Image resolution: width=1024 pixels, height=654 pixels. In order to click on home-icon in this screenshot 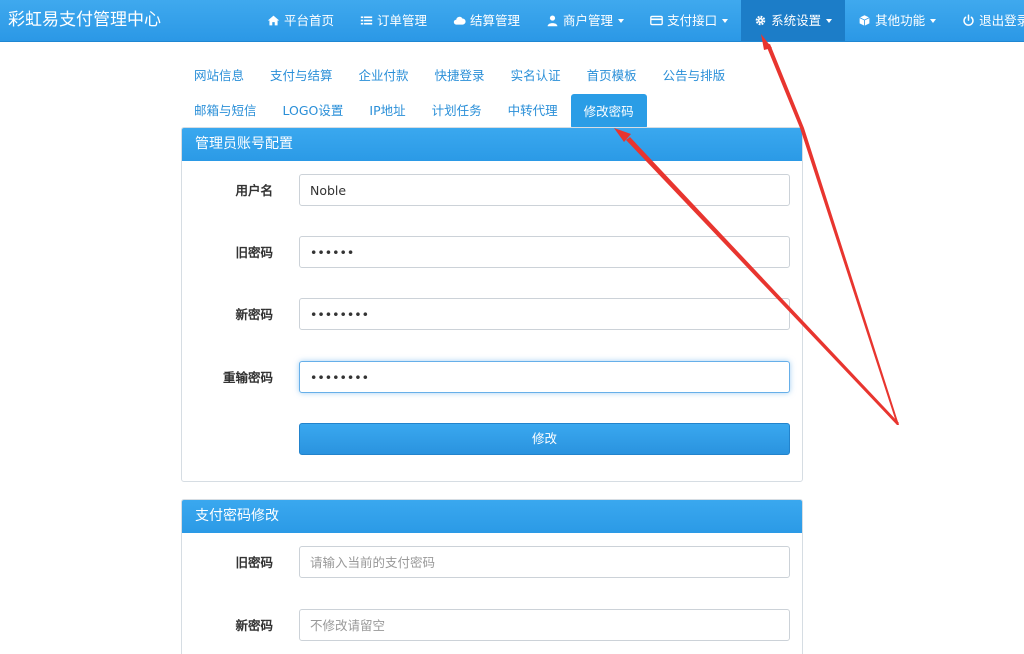, I will do `click(273, 20)`.